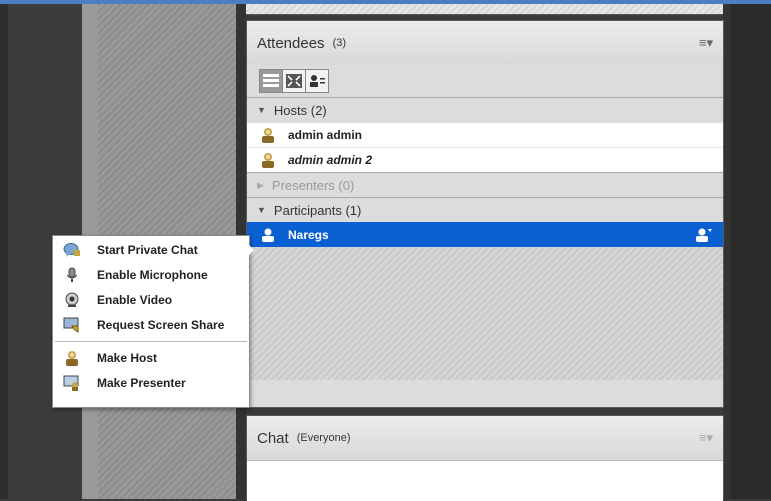 The height and width of the screenshot is (501, 771). I want to click on webcam-icon, so click(72, 299).